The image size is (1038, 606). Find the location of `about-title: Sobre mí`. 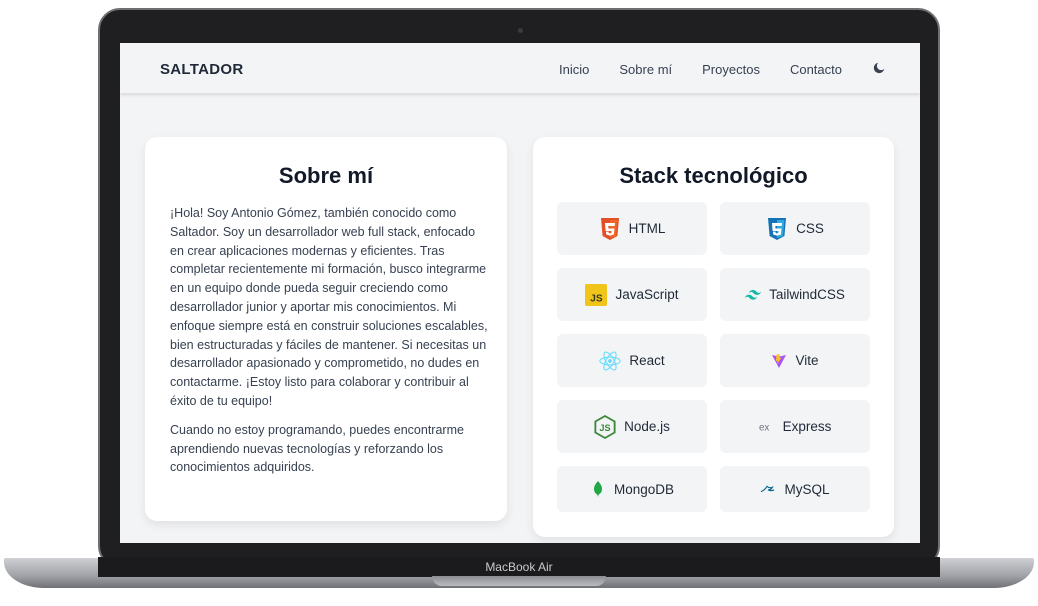

about-title: Sobre mí is located at coordinates (326, 175).